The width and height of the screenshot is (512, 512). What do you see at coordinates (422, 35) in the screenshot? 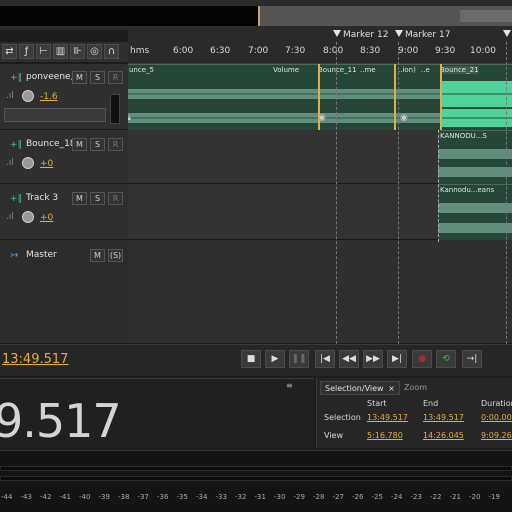
I see `marker-17: Marker 17` at bounding box center [422, 35].